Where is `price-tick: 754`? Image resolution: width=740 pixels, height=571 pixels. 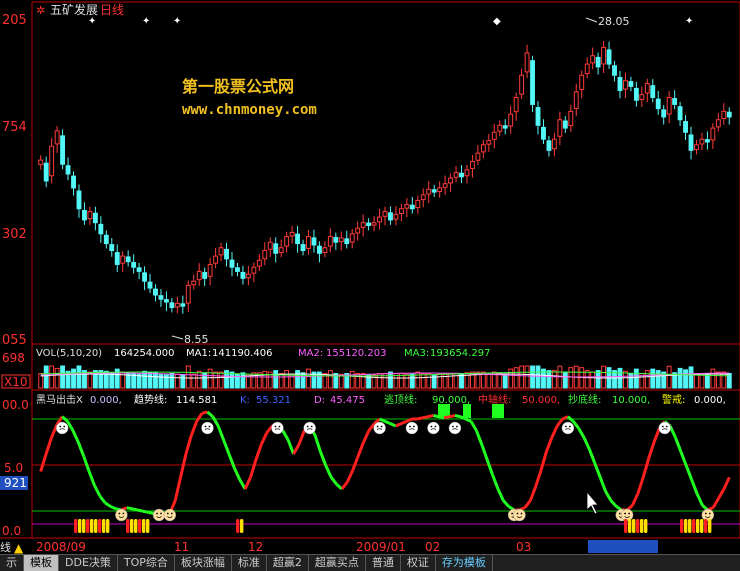 price-tick: 754 is located at coordinates (14, 127).